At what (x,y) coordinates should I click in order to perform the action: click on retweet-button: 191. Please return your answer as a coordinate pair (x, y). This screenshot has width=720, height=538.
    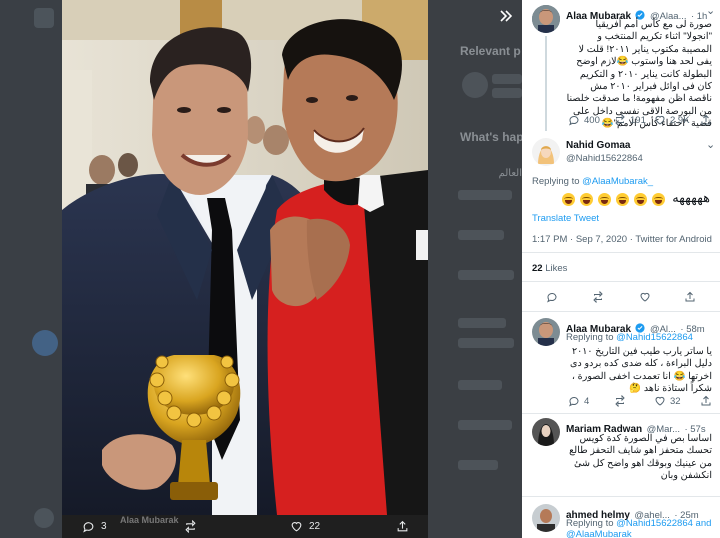
    Looking at the image, I should click on (630, 120).